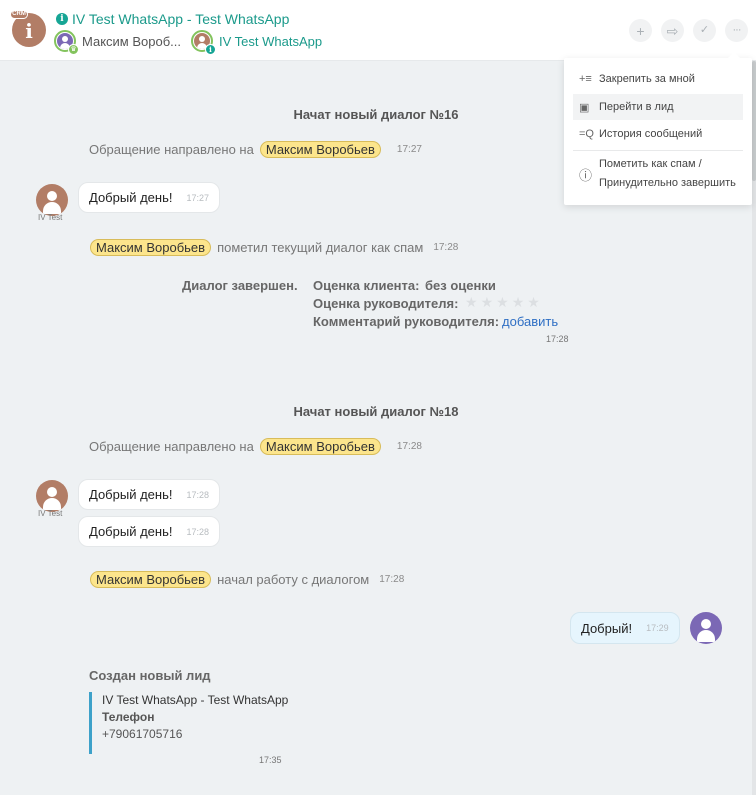  Describe the element at coordinates (386, 303) in the screenshot. I see `manager-rating-label: Оценка руководителя:` at that location.